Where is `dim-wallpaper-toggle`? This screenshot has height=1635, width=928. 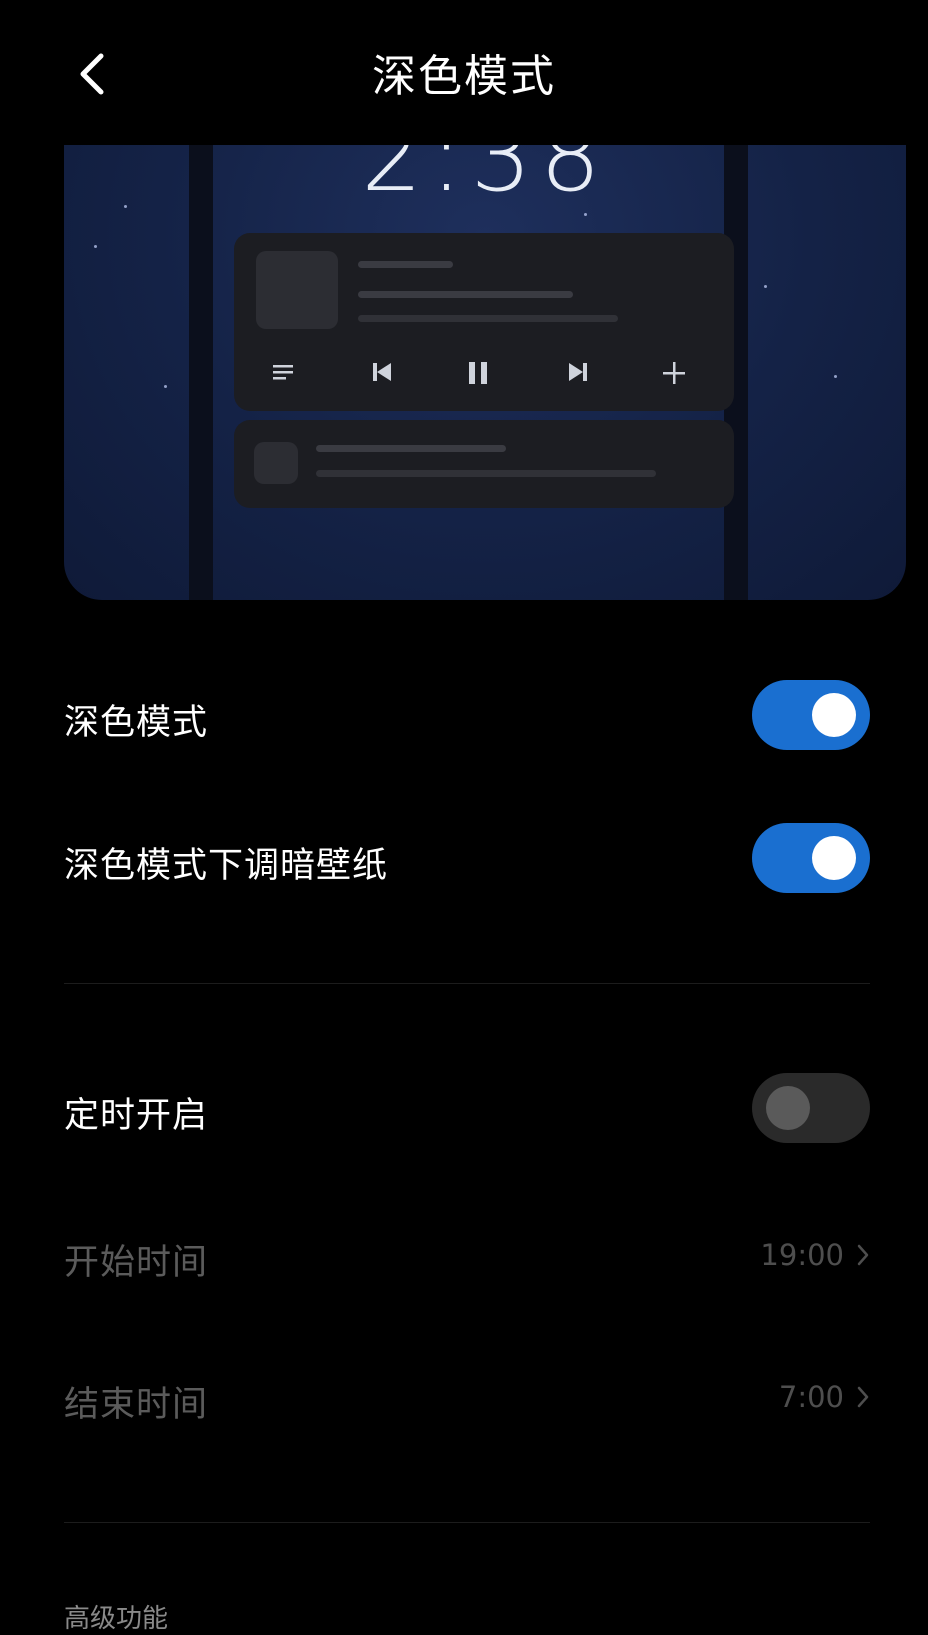
dim-wallpaper-toggle is located at coordinates (811, 858).